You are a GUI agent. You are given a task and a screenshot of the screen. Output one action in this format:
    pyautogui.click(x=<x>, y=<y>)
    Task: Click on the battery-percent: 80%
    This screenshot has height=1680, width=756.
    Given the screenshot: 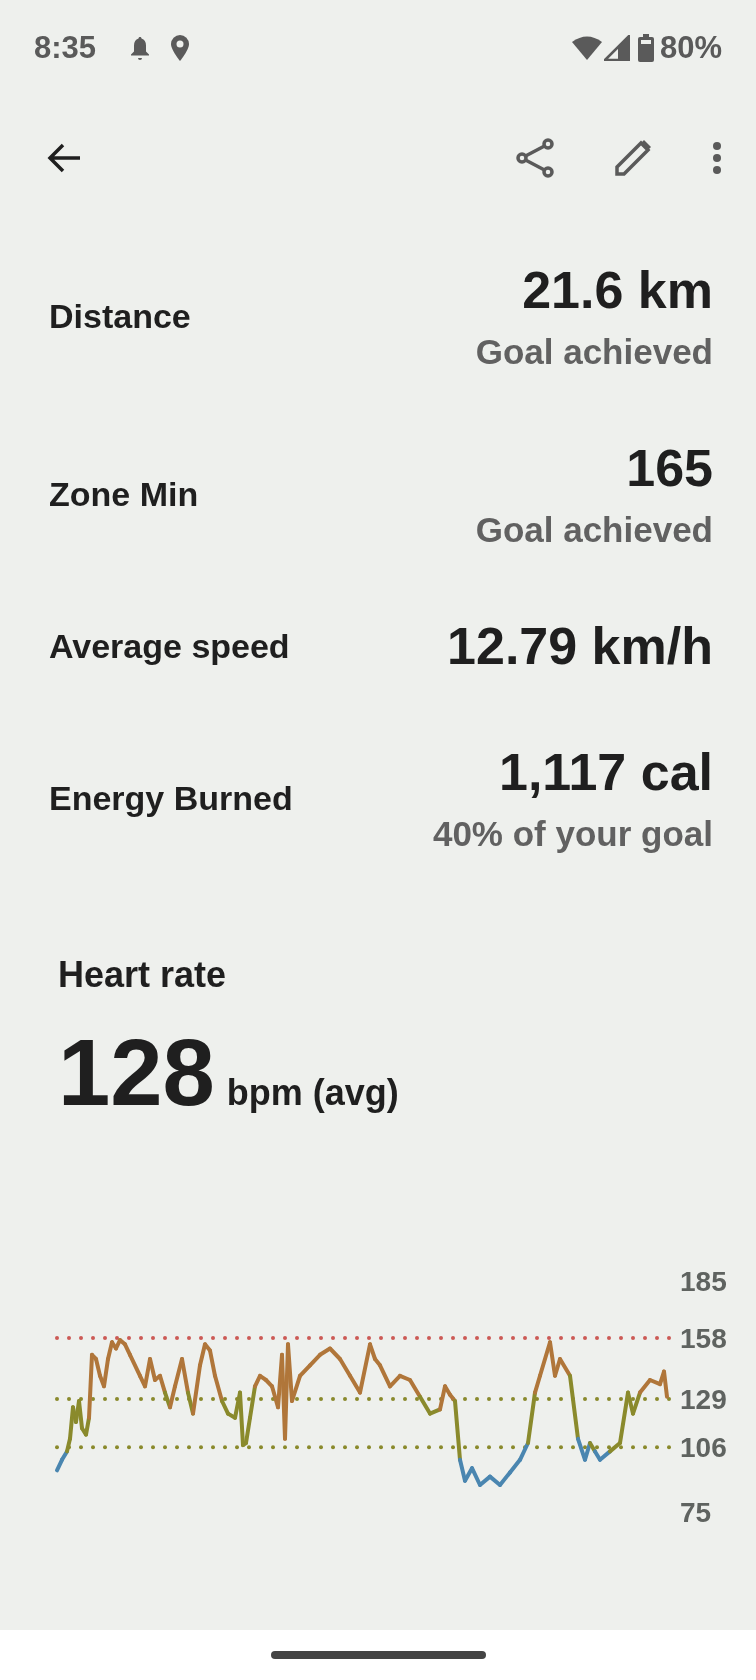 What is the action you would take?
    pyautogui.click(x=690, y=47)
    